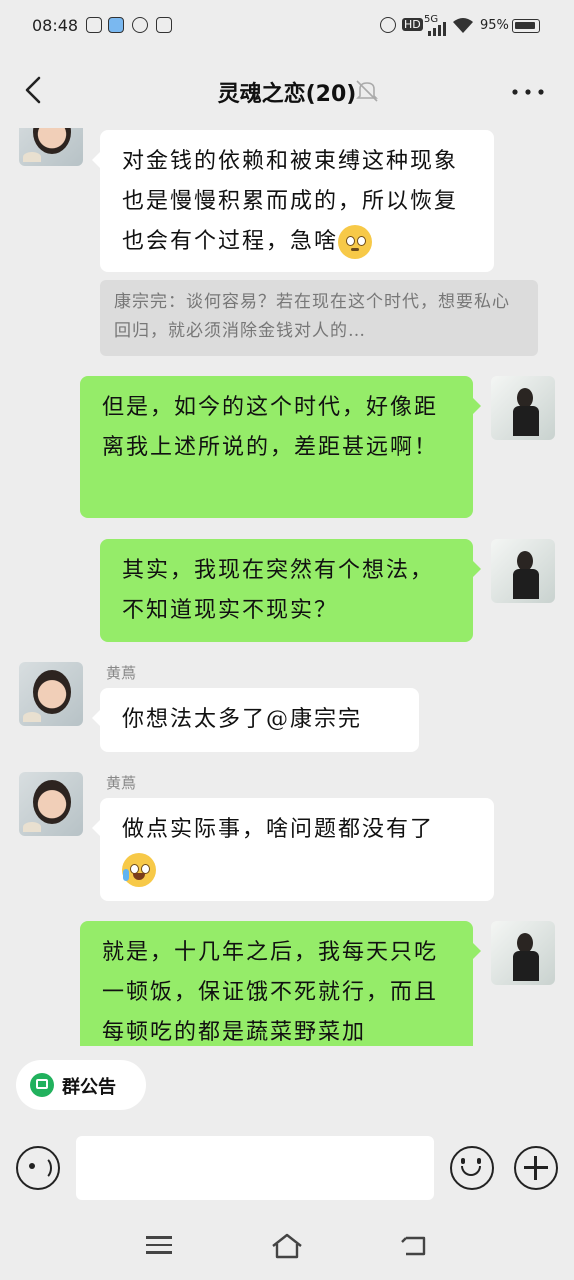  I want to click on message-bubble: 其实，我现在突然有个想法，不知道现实不现实？, so click(290, 590).